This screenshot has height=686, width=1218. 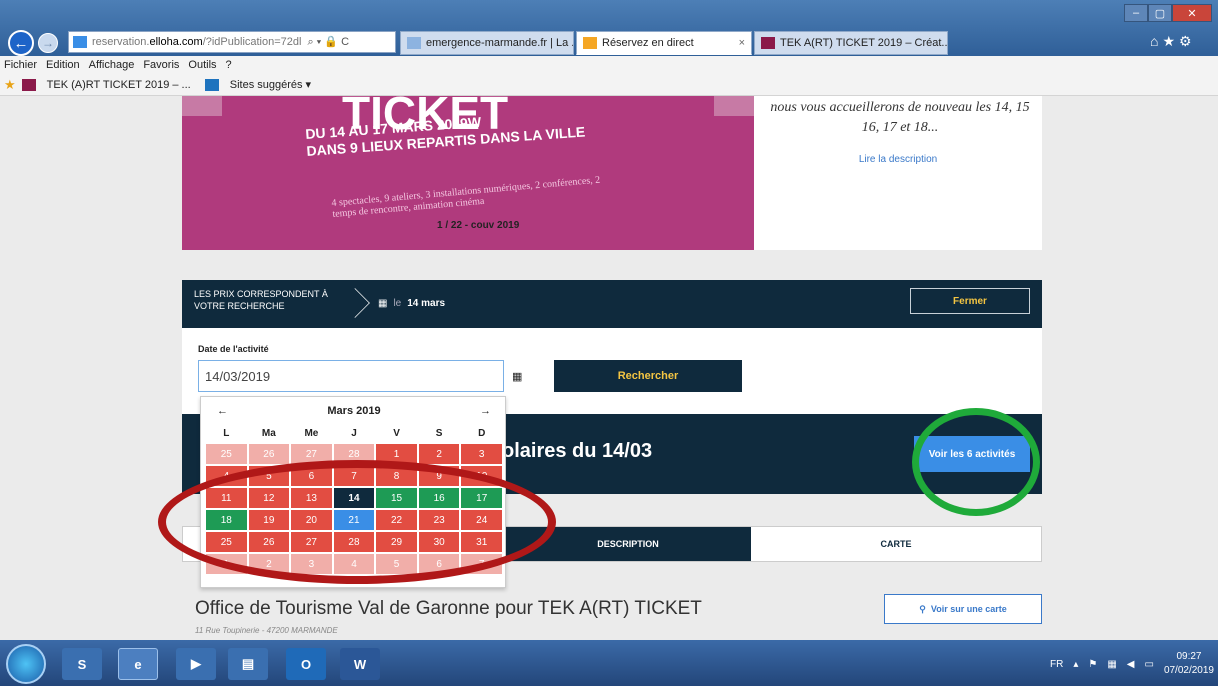 I want to click on prev-month-arrow-icon: ←, so click(x=222, y=411).